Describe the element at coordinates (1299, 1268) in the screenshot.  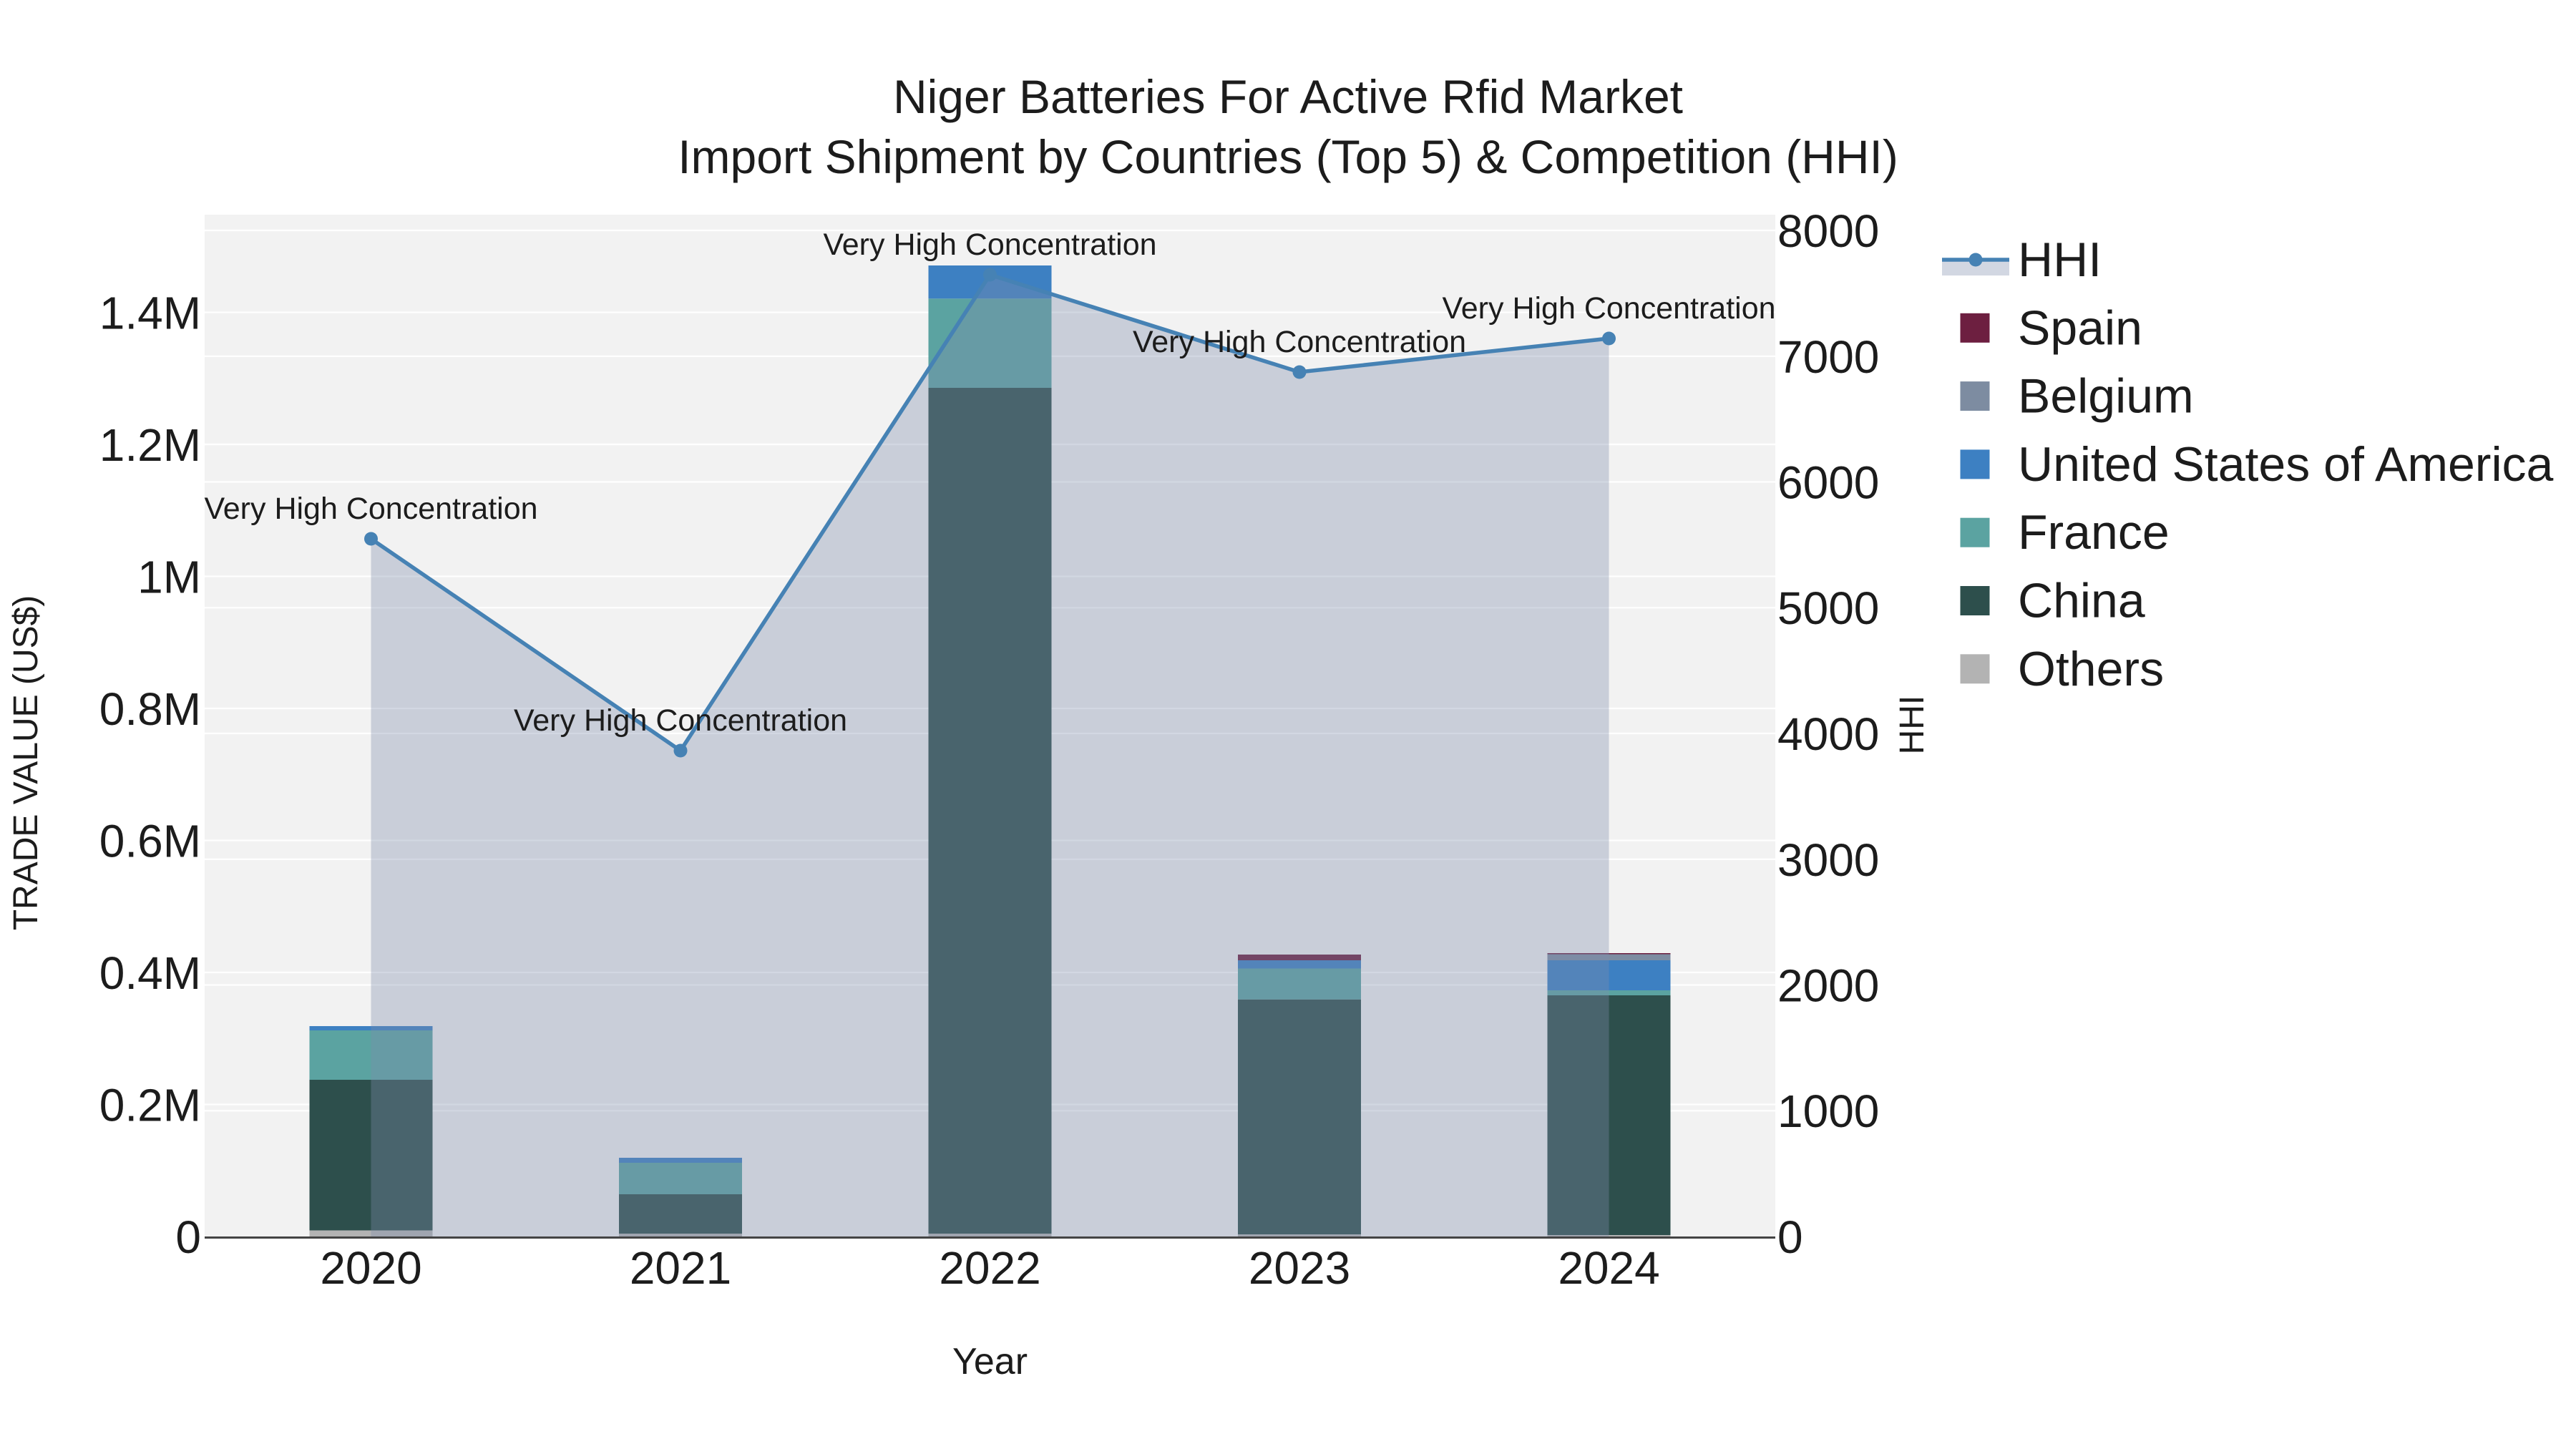
I see `svg-text: 2023` at that location.